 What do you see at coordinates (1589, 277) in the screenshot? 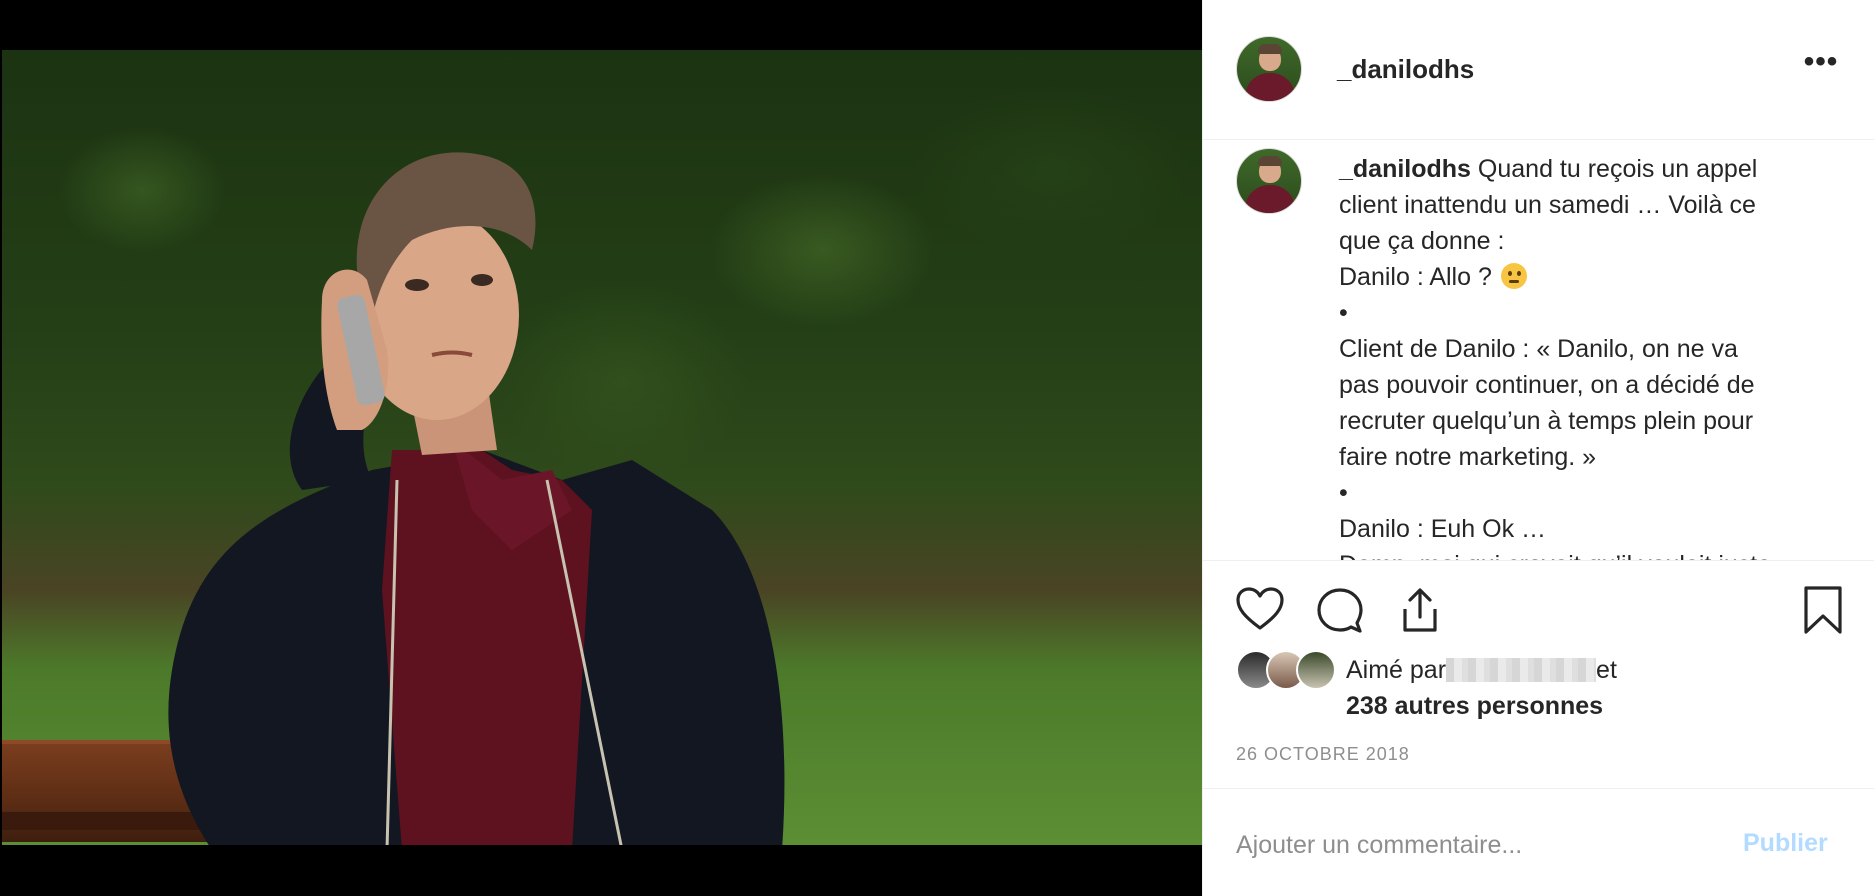
I see `caption-line: Danilo : Allo ?` at bounding box center [1589, 277].